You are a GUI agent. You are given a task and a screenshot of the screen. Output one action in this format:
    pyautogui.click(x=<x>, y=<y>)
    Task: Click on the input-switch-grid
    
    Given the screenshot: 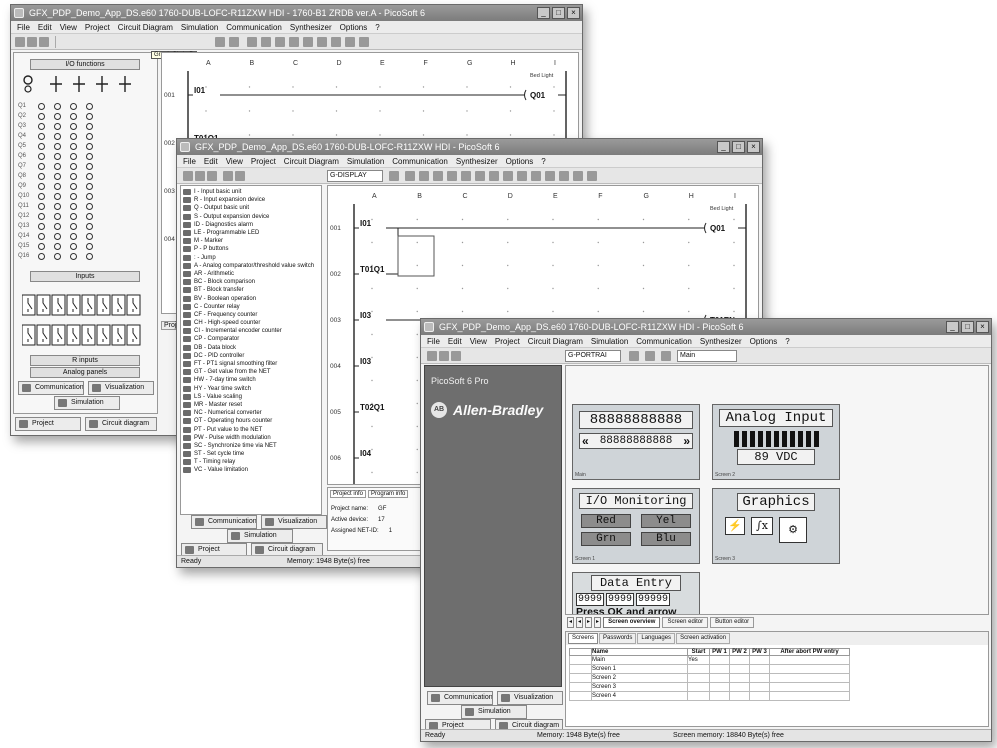 What is the action you would take?
    pyautogui.click(x=87, y=319)
    